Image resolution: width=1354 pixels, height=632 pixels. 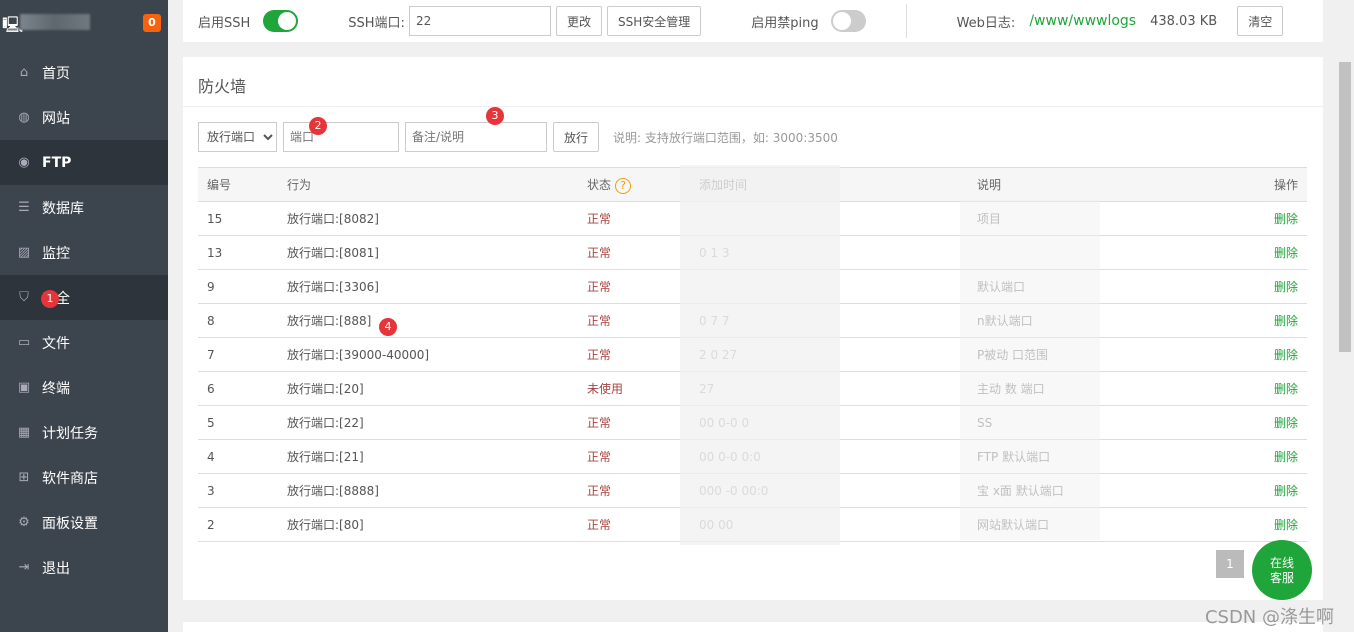 What do you see at coordinates (634, 184) in the screenshot?
I see `col-status: 状态?` at bounding box center [634, 184].